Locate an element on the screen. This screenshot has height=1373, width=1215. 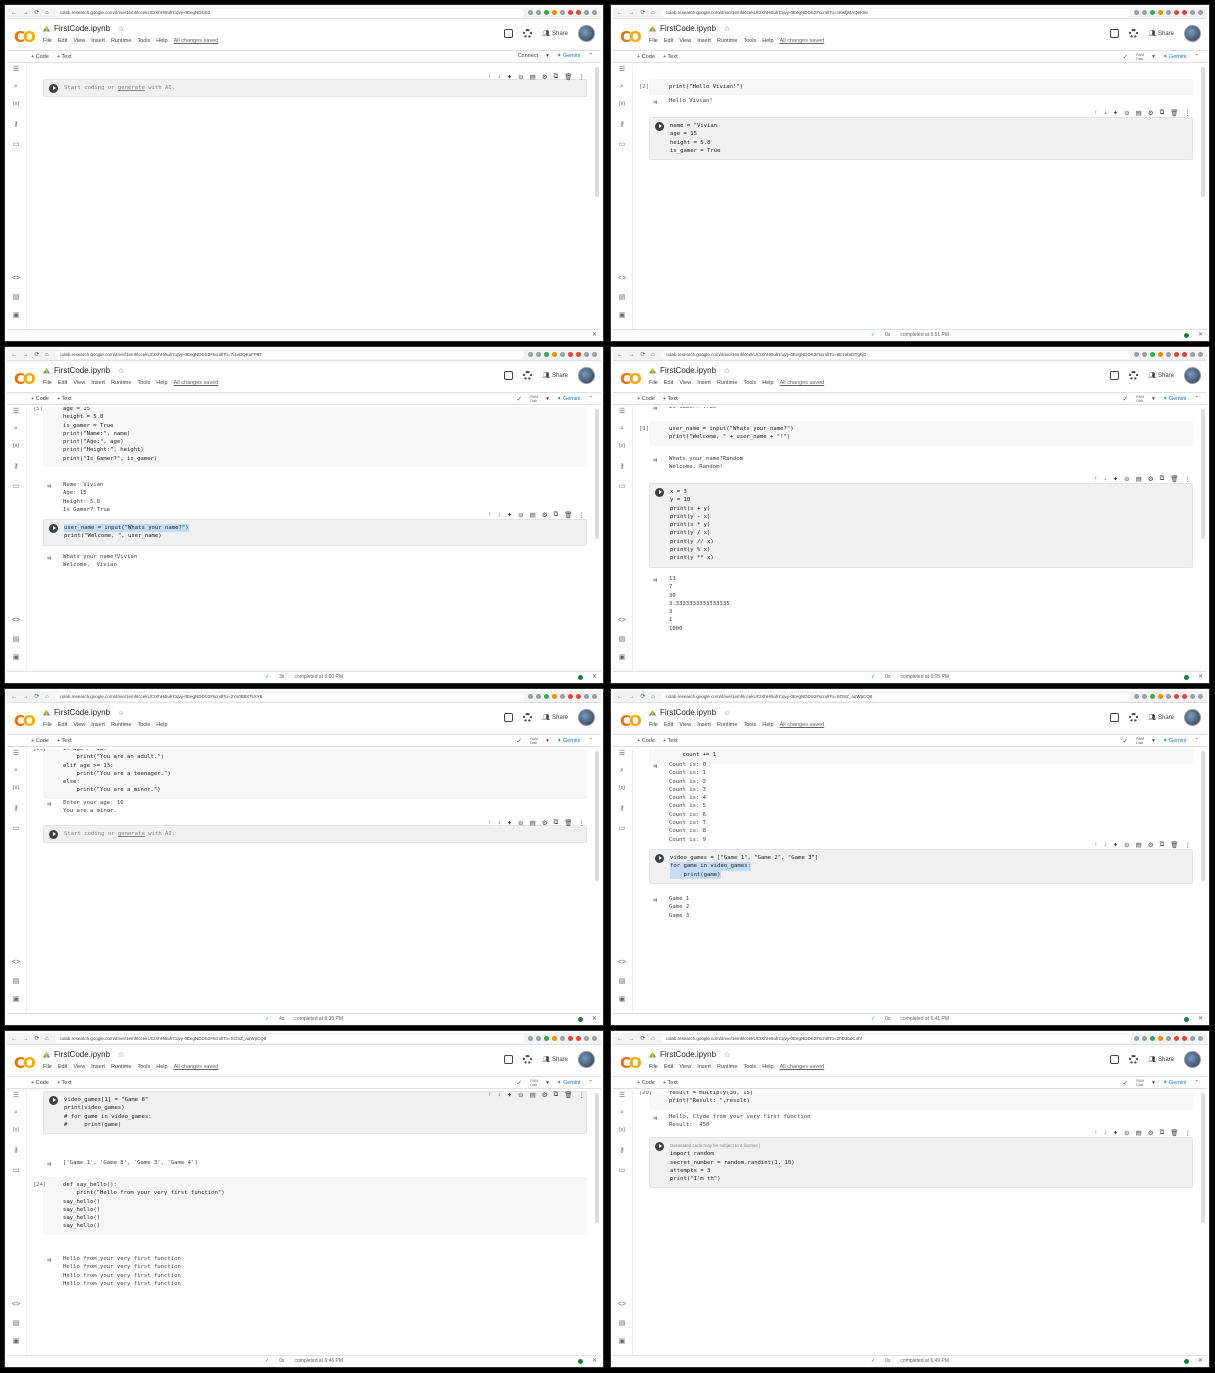
mirror-cell-icon: ⧉ is located at coordinates (1162, 1133).